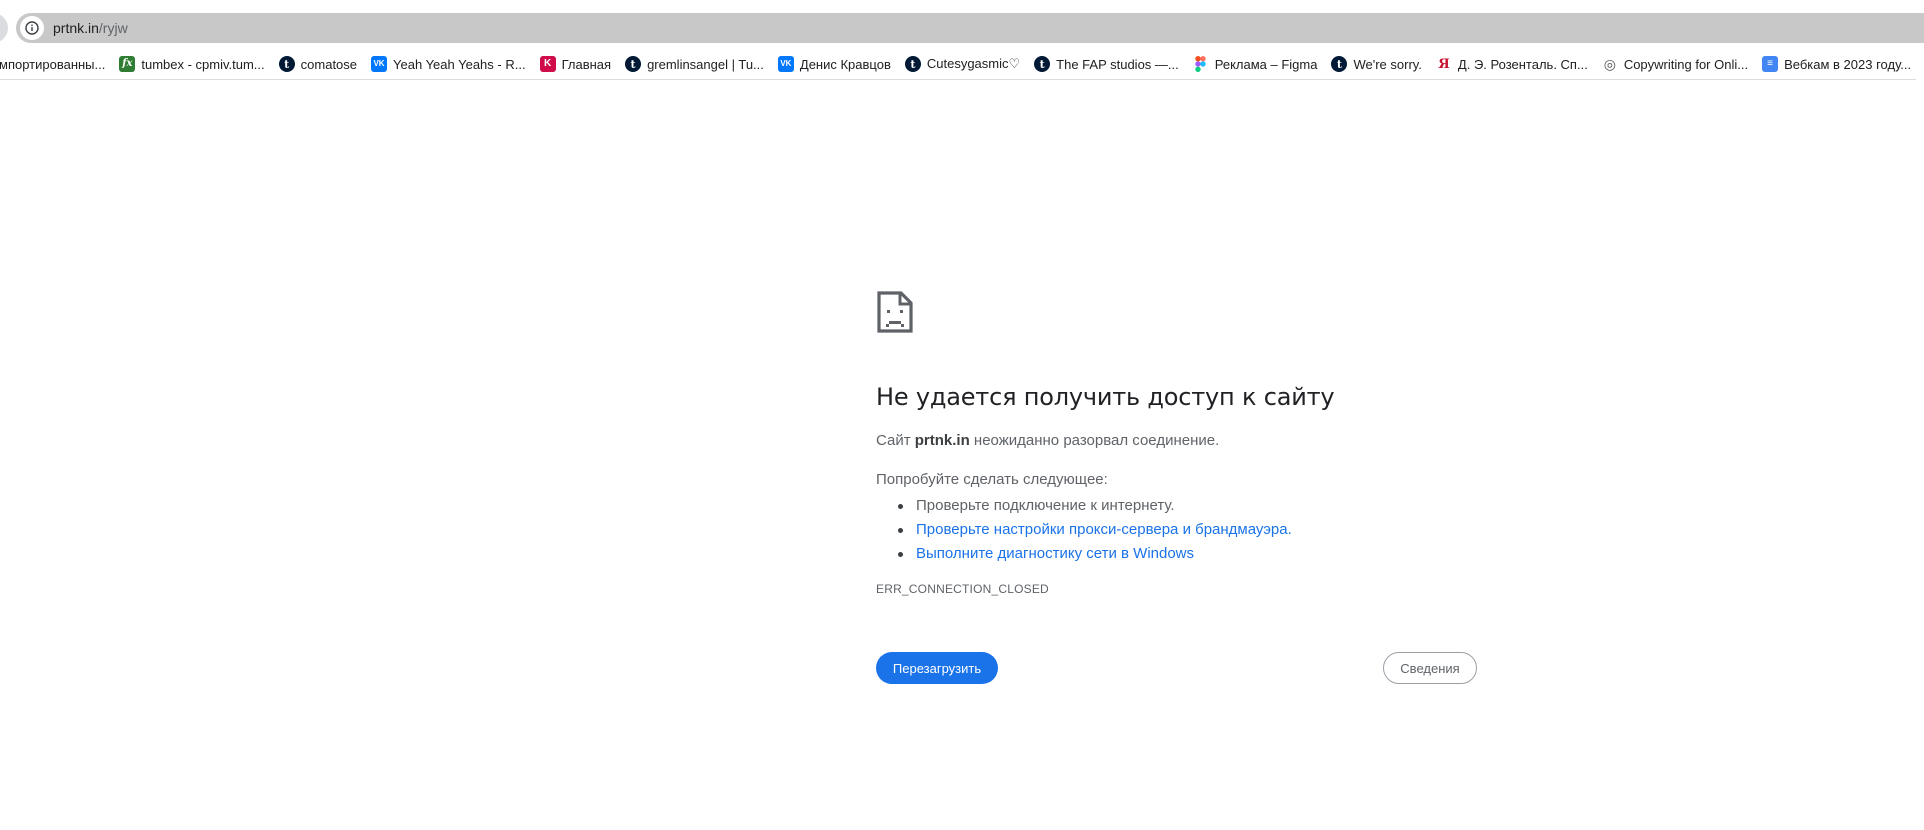 The image size is (1924, 830). Describe the element at coordinates (895, 312) in the screenshot. I see `sad-document-icon` at that location.